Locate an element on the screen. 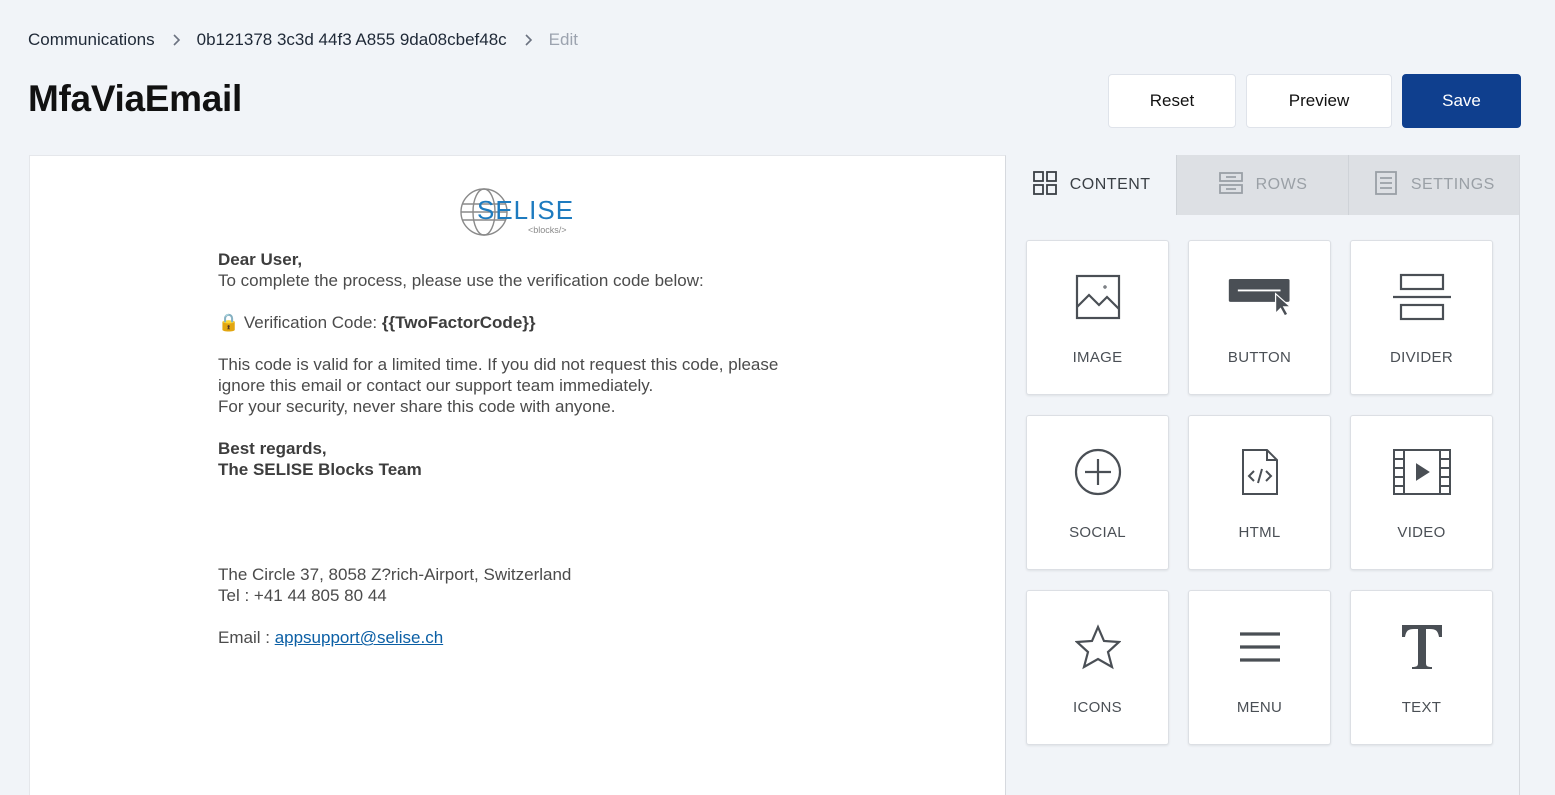 The height and width of the screenshot is (795, 1555). tab-content-label: CONTENT is located at coordinates (1110, 184).